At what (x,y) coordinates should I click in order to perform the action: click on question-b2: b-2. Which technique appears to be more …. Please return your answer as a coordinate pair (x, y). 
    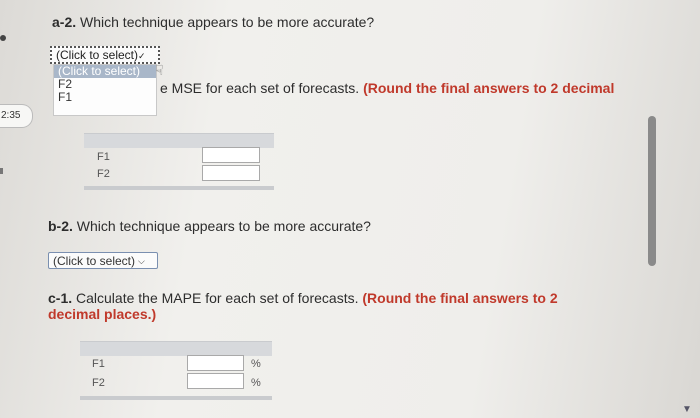
    Looking at the image, I should click on (209, 226).